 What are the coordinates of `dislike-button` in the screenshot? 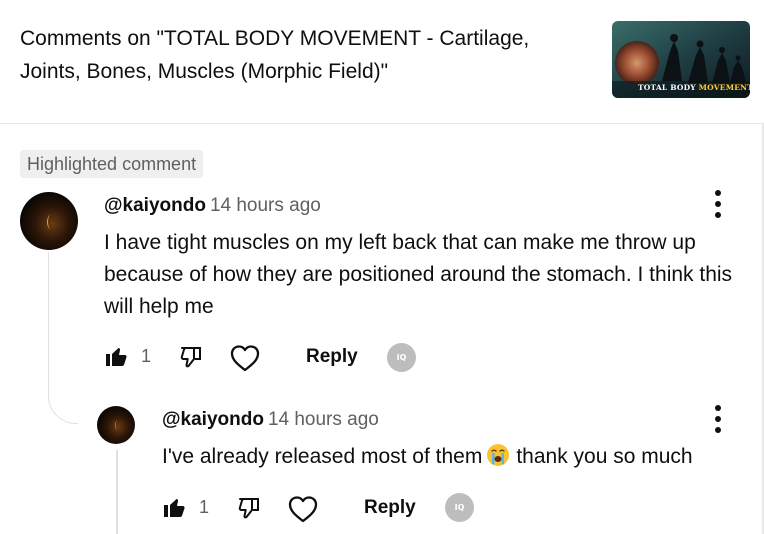 It's located at (191, 359).